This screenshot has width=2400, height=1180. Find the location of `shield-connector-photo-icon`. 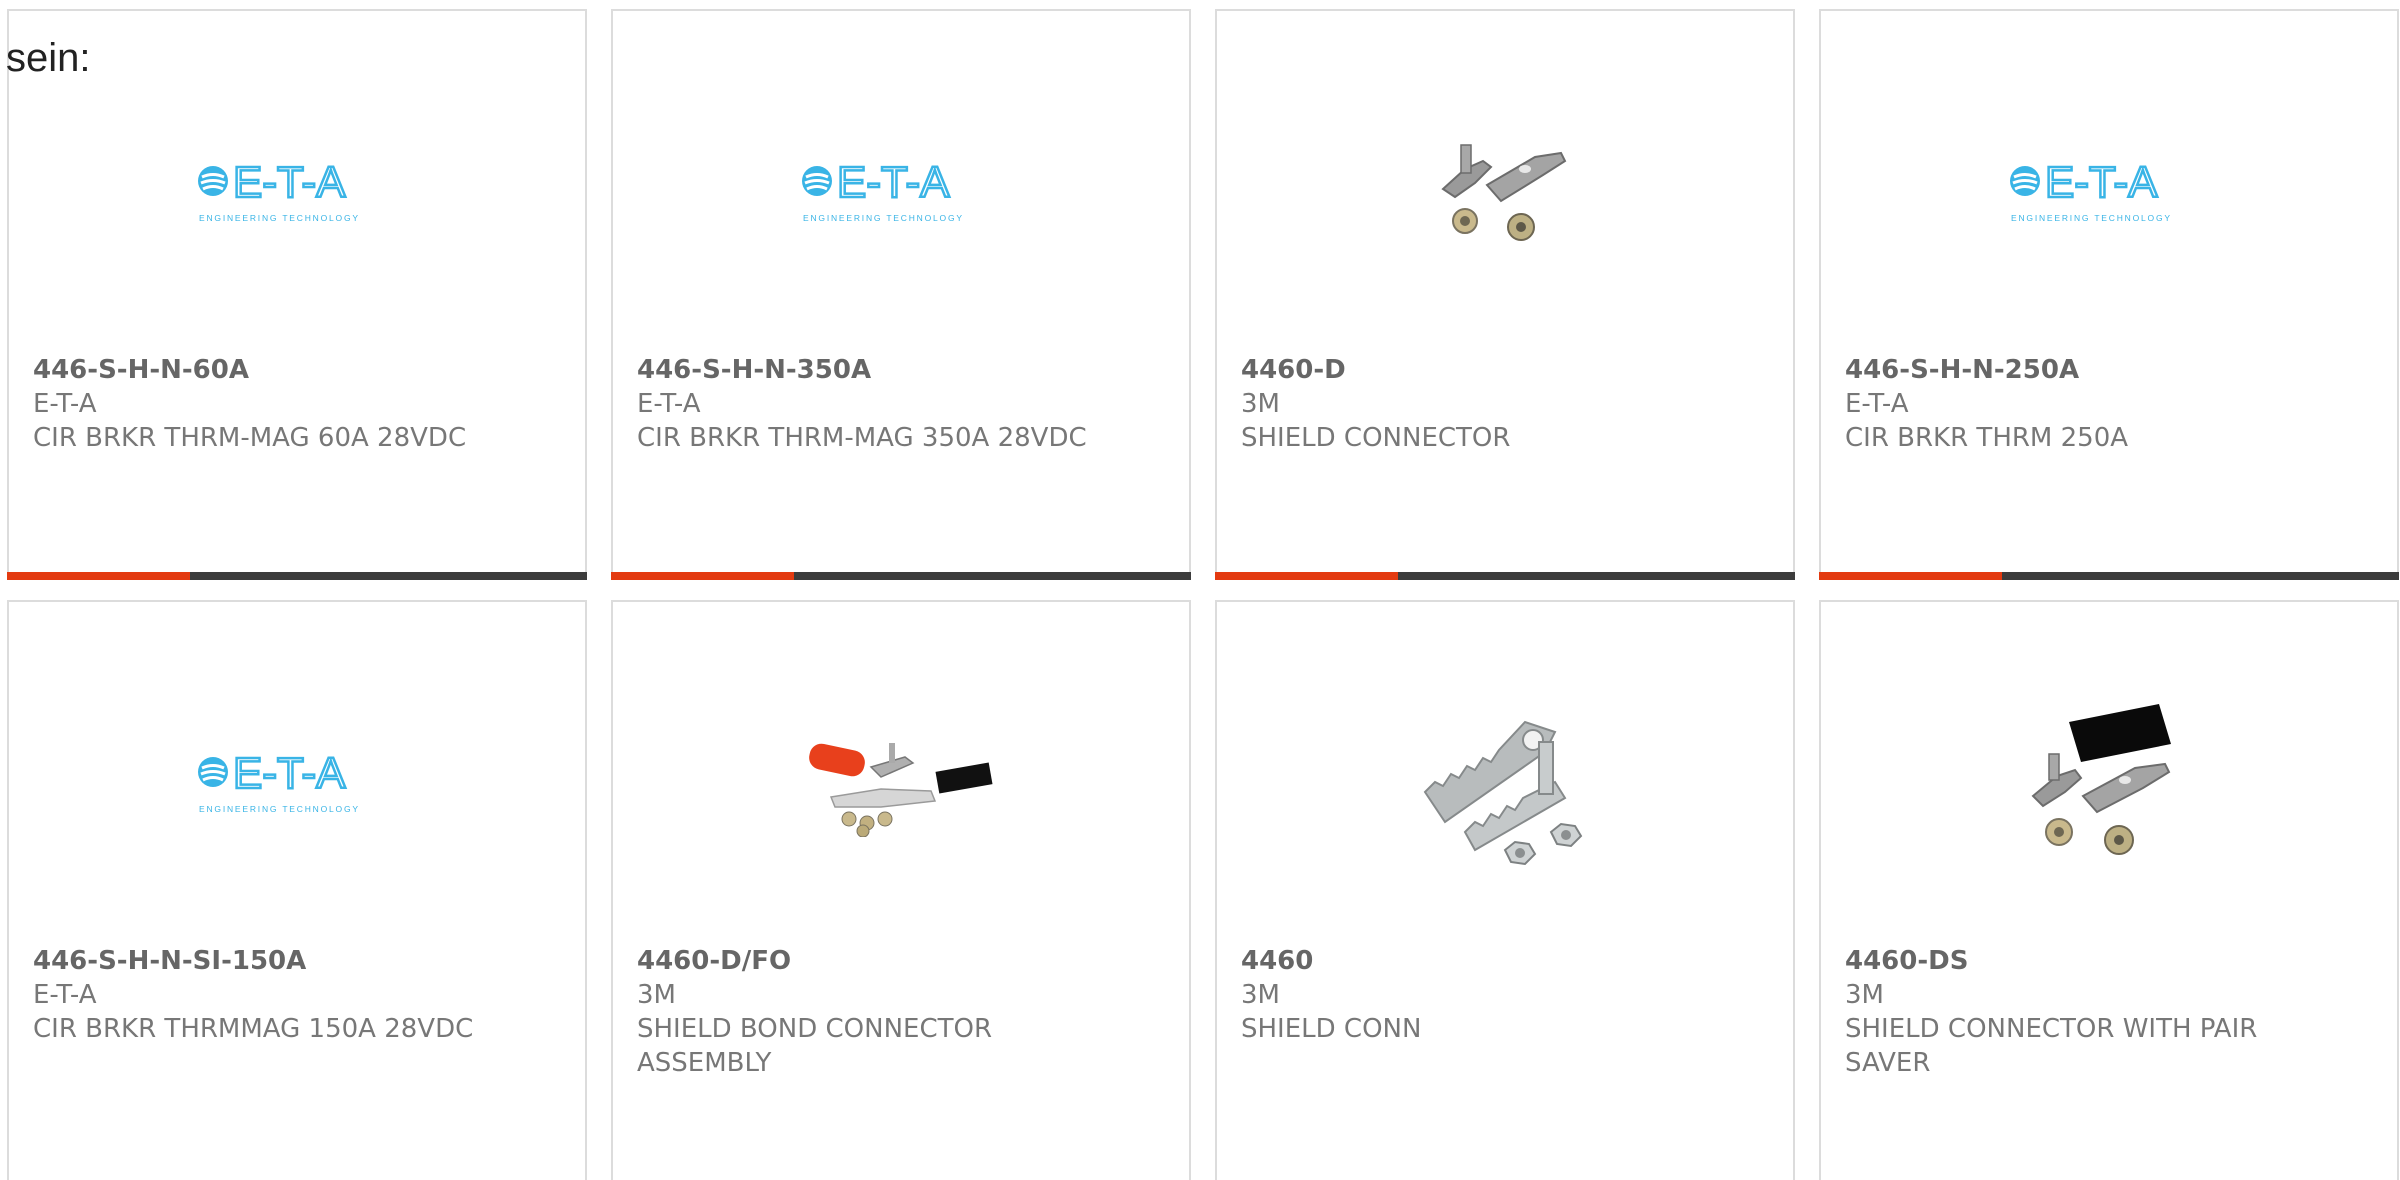

shield-connector-photo-icon is located at coordinates (1504, 192).